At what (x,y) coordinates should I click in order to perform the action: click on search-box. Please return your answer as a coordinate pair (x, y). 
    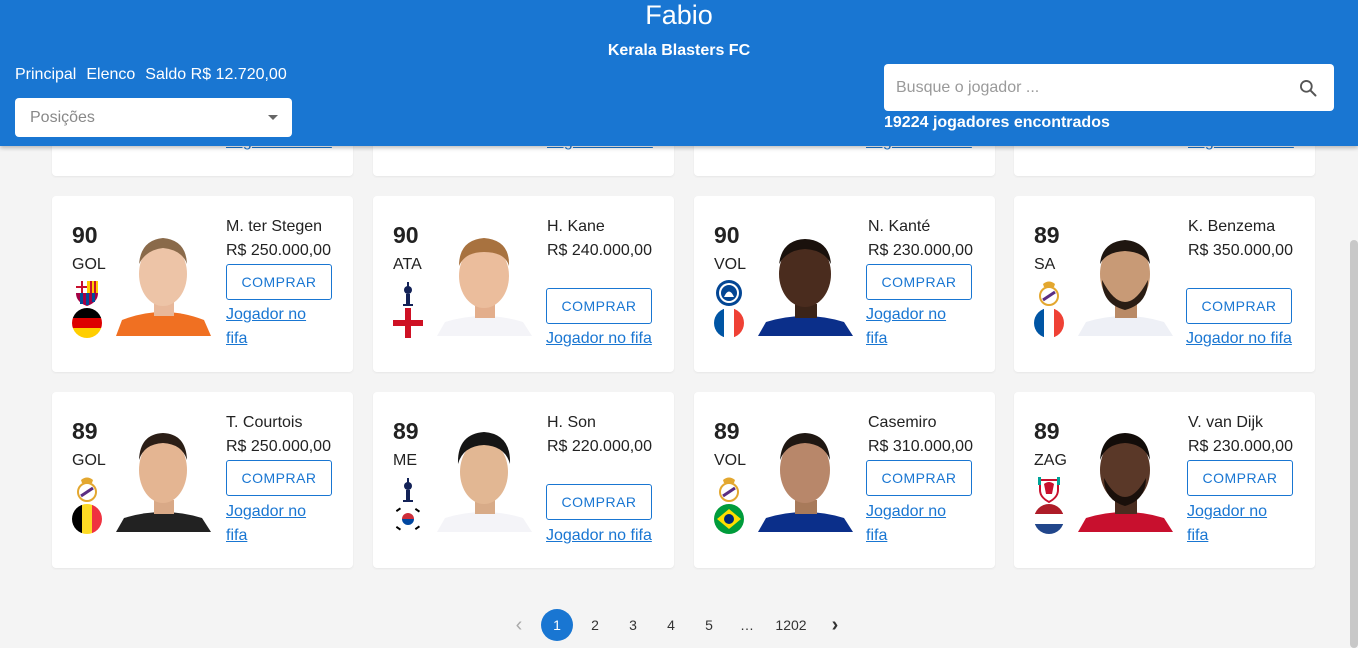
    Looking at the image, I should click on (1109, 87).